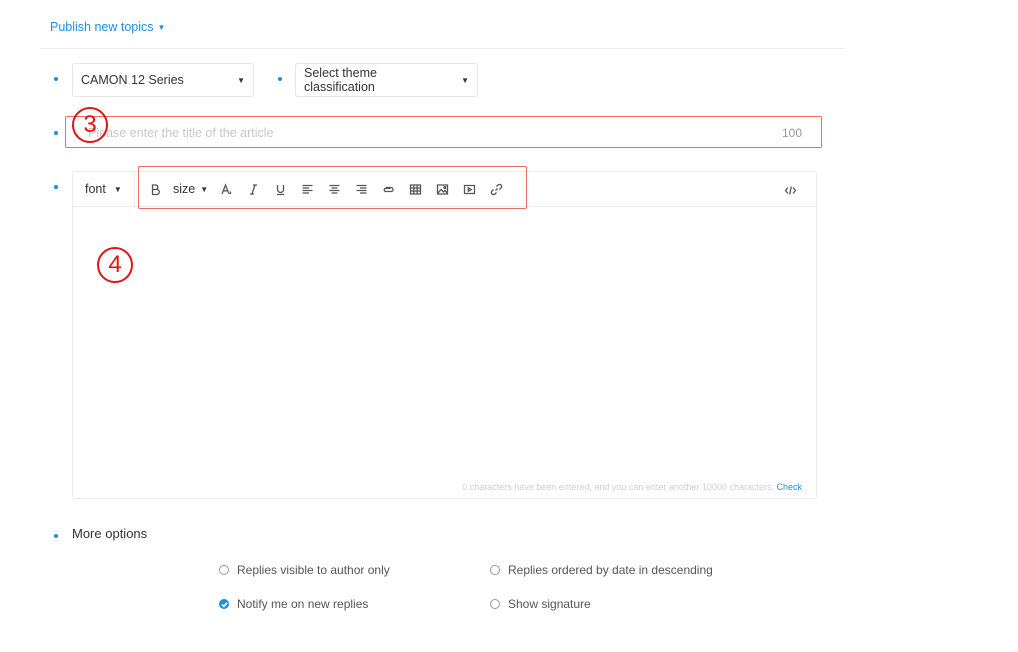 This screenshot has height=652, width=1018. What do you see at coordinates (307, 189) in the screenshot?
I see `align-left-icon` at bounding box center [307, 189].